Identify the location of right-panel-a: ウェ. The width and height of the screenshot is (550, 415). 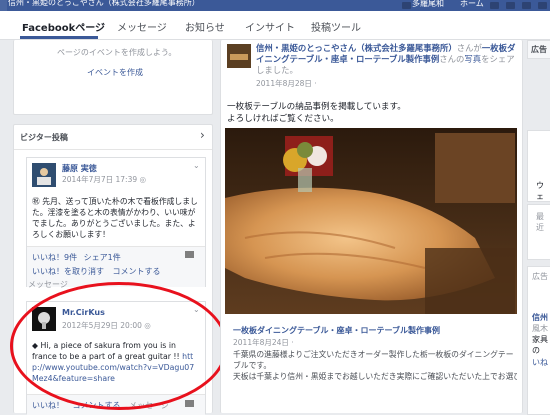
(538, 166).